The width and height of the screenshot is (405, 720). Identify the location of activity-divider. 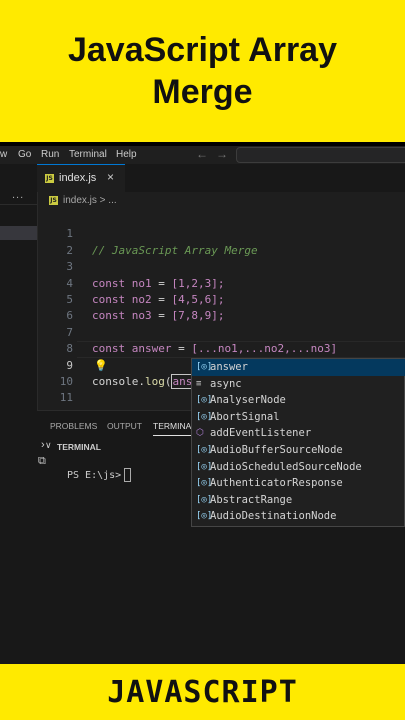
(18, 204).